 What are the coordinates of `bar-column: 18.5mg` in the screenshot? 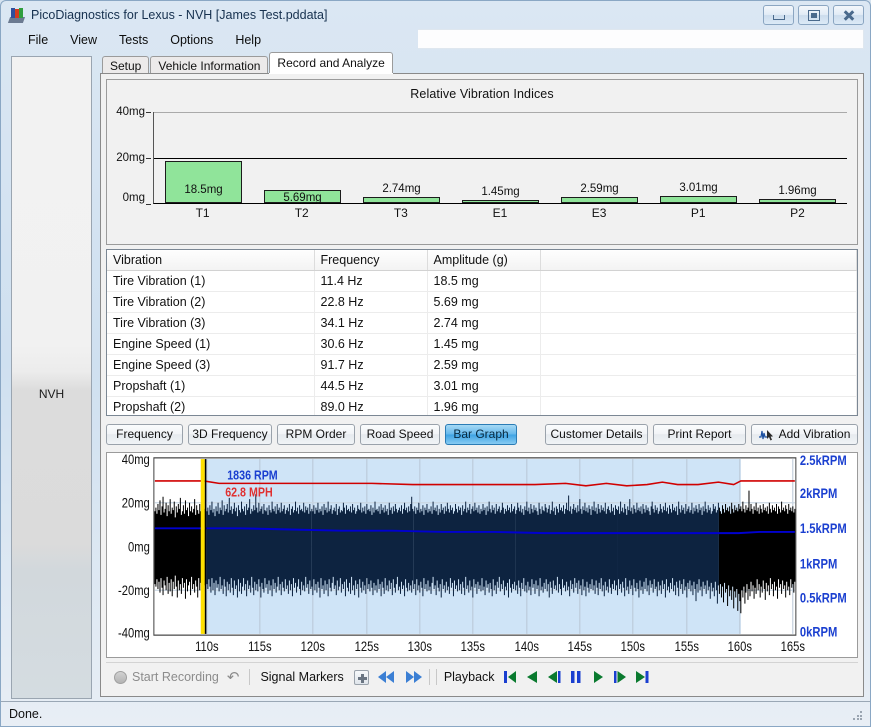 It's located at (203, 157).